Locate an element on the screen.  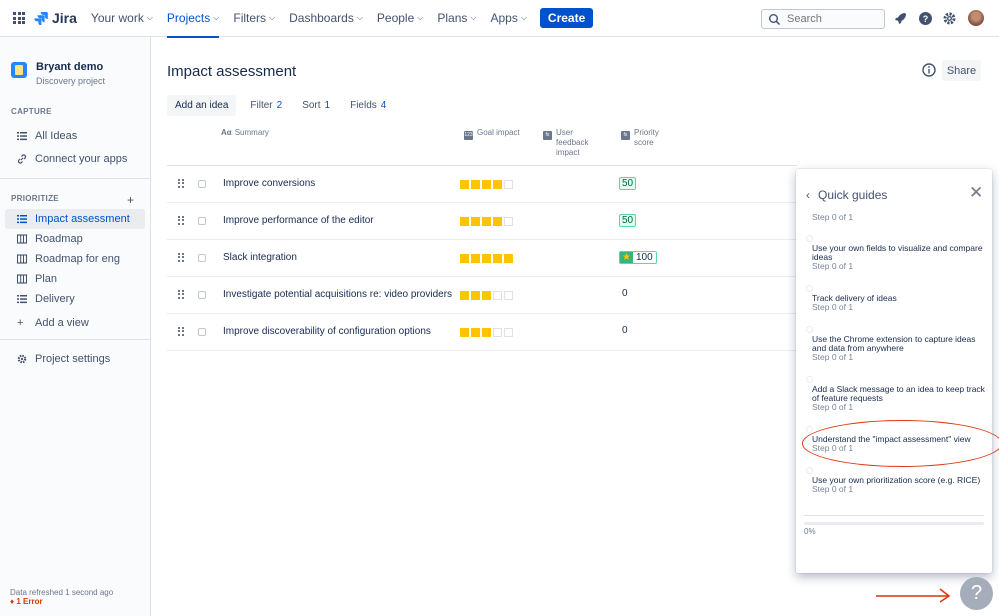
sort-button: Sort 1 is located at coordinates (316, 105).